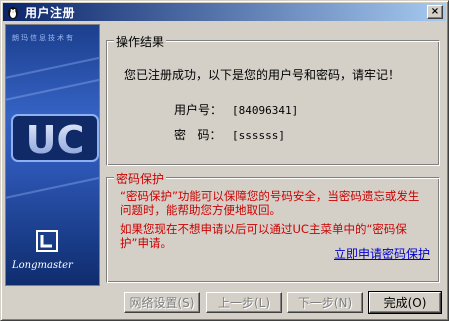 This screenshot has width=449, height=321. What do you see at coordinates (229, 134) in the screenshot?
I see `password-row: 密 码： [ssssss]` at bounding box center [229, 134].